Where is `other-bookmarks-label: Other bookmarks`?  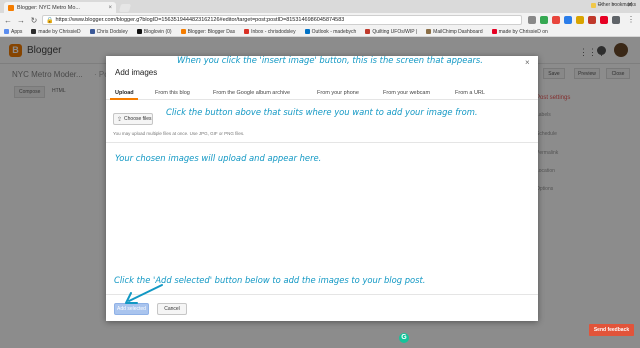 other-bookmarks-label: Other bookmarks is located at coordinates (616, 5).